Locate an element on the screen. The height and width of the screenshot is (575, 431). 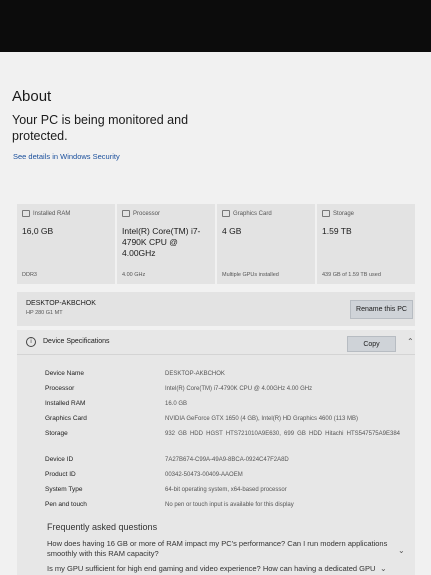
faq-title: Frequently asked questions is located at coordinates (102, 527).